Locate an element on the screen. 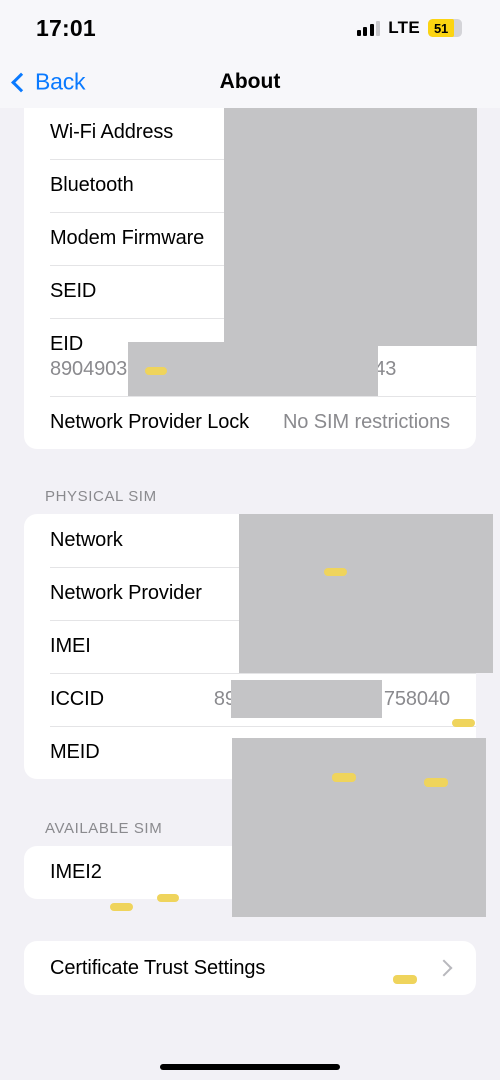 The width and height of the screenshot is (500, 1080). cellular-signal-icon is located at coordinates (368, 28).